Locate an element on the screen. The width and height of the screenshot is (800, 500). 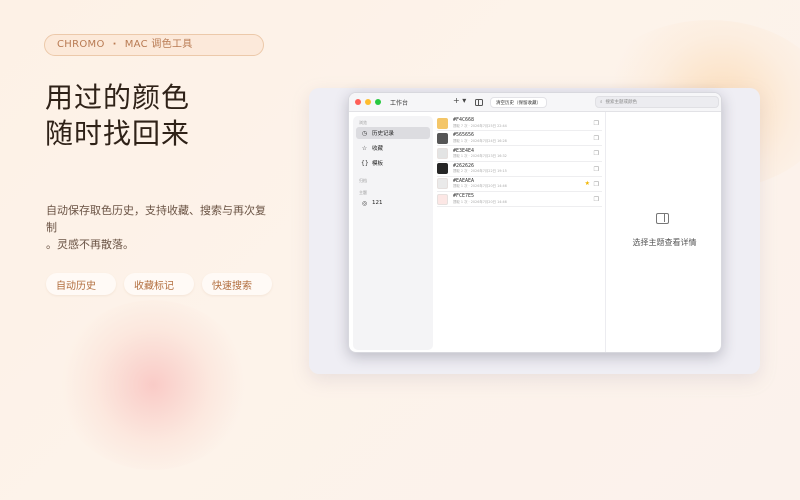
pick-meta: 提取 1 次 · 2026年7月23日 16:32 is located at coordinates (480, 156).